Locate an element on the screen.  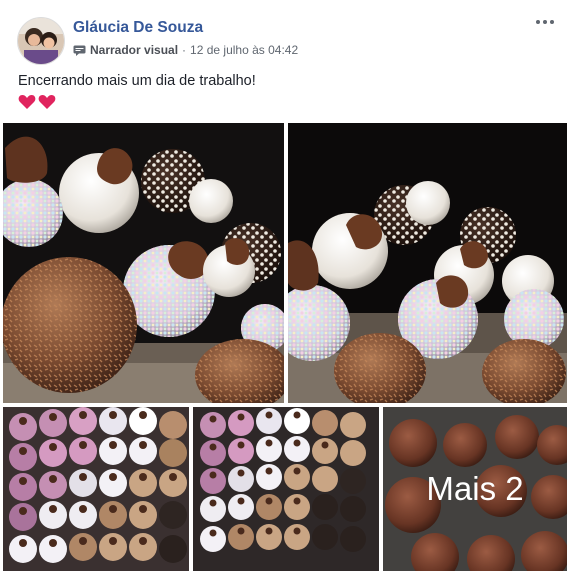
profile-avatar is located at coordinates (41, 41).